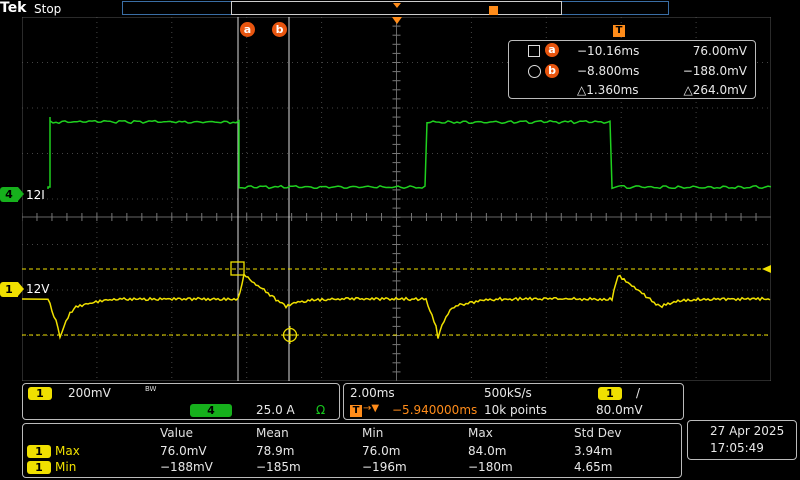 This screenshot has width=800, height=480. I want to click on cursor-delta-time: △1.360ms, so click(608, 90).